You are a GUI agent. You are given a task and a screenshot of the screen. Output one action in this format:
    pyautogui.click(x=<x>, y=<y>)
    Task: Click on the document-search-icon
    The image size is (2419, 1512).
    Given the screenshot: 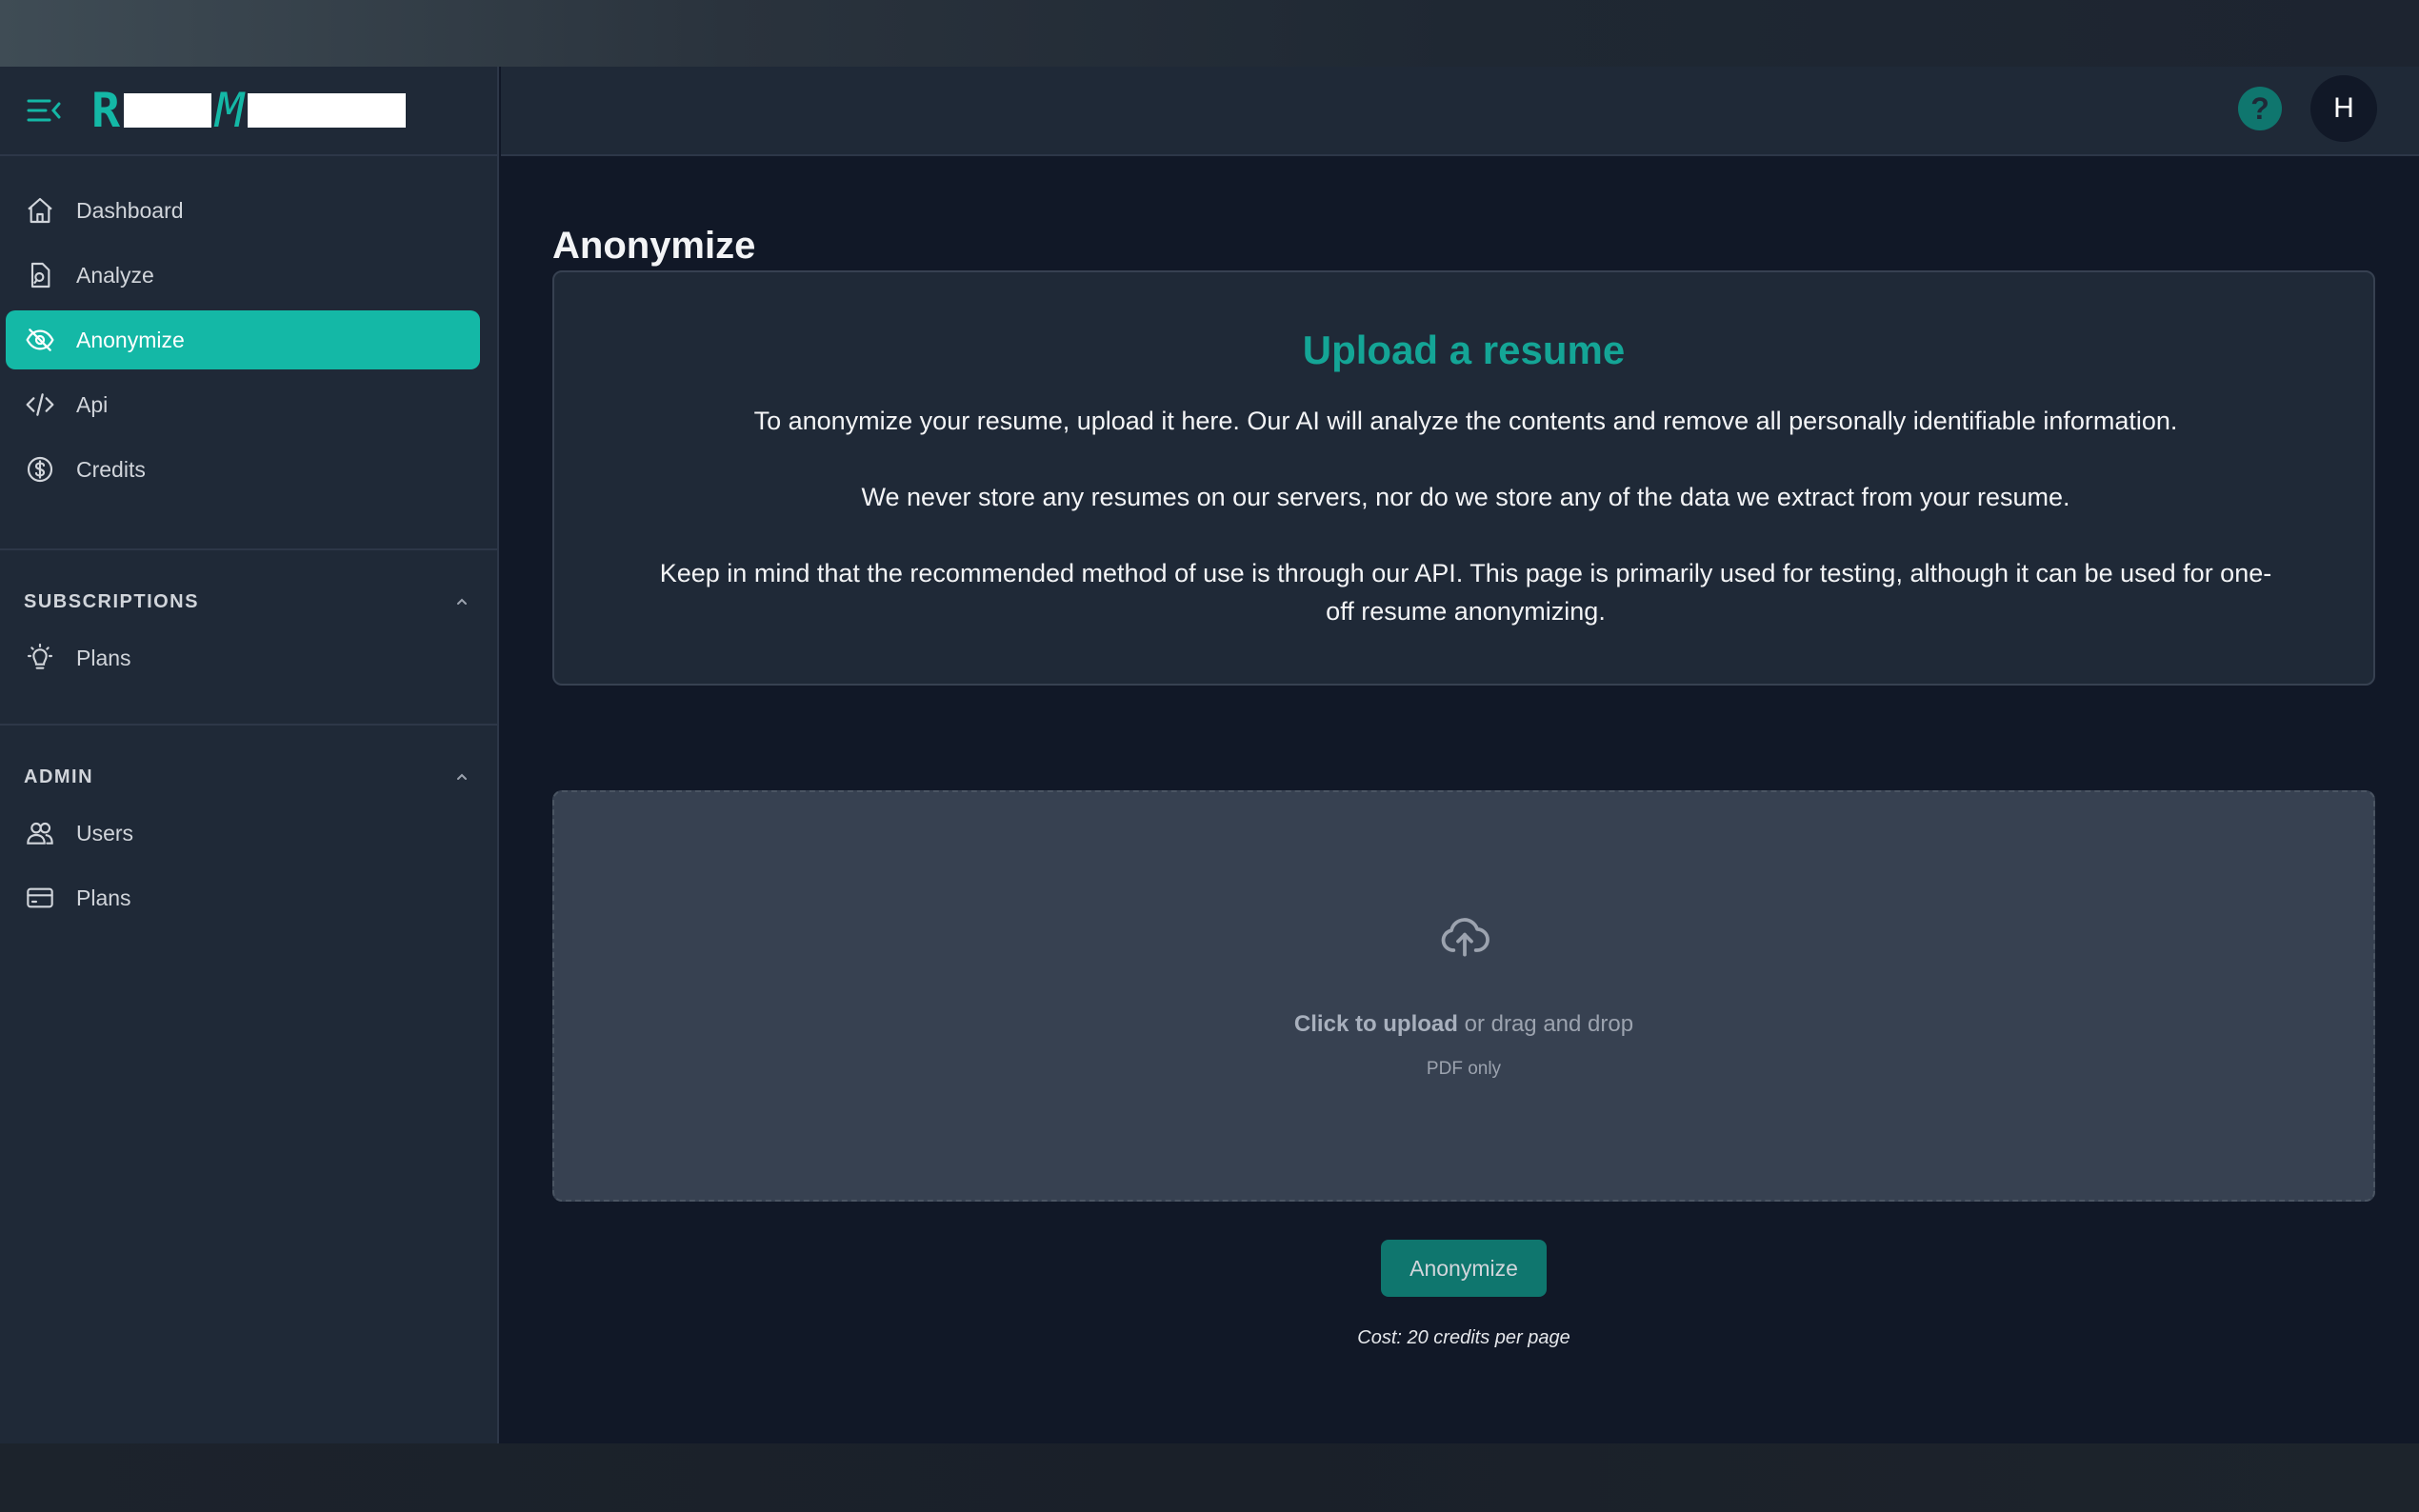 What is the action you would take?
    pyautogui.click(x=40, y=275)
    